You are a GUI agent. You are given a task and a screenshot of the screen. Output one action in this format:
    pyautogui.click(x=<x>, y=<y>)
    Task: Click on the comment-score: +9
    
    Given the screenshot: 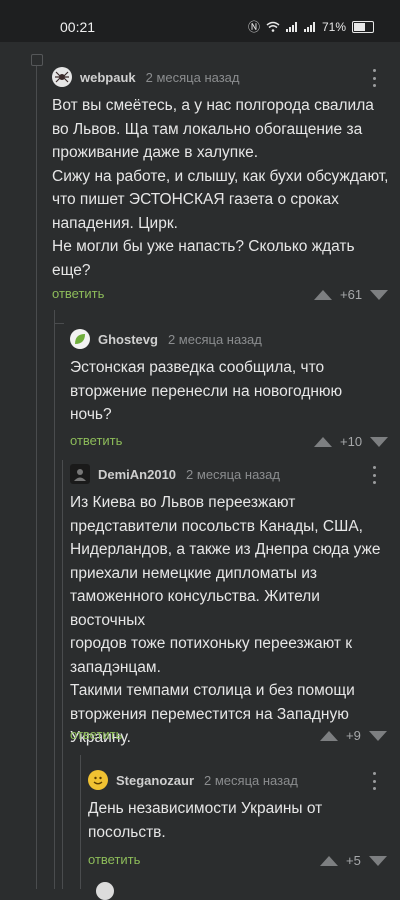 What is the action you would take?
    pyautogui.click(x=353, y=735)
    